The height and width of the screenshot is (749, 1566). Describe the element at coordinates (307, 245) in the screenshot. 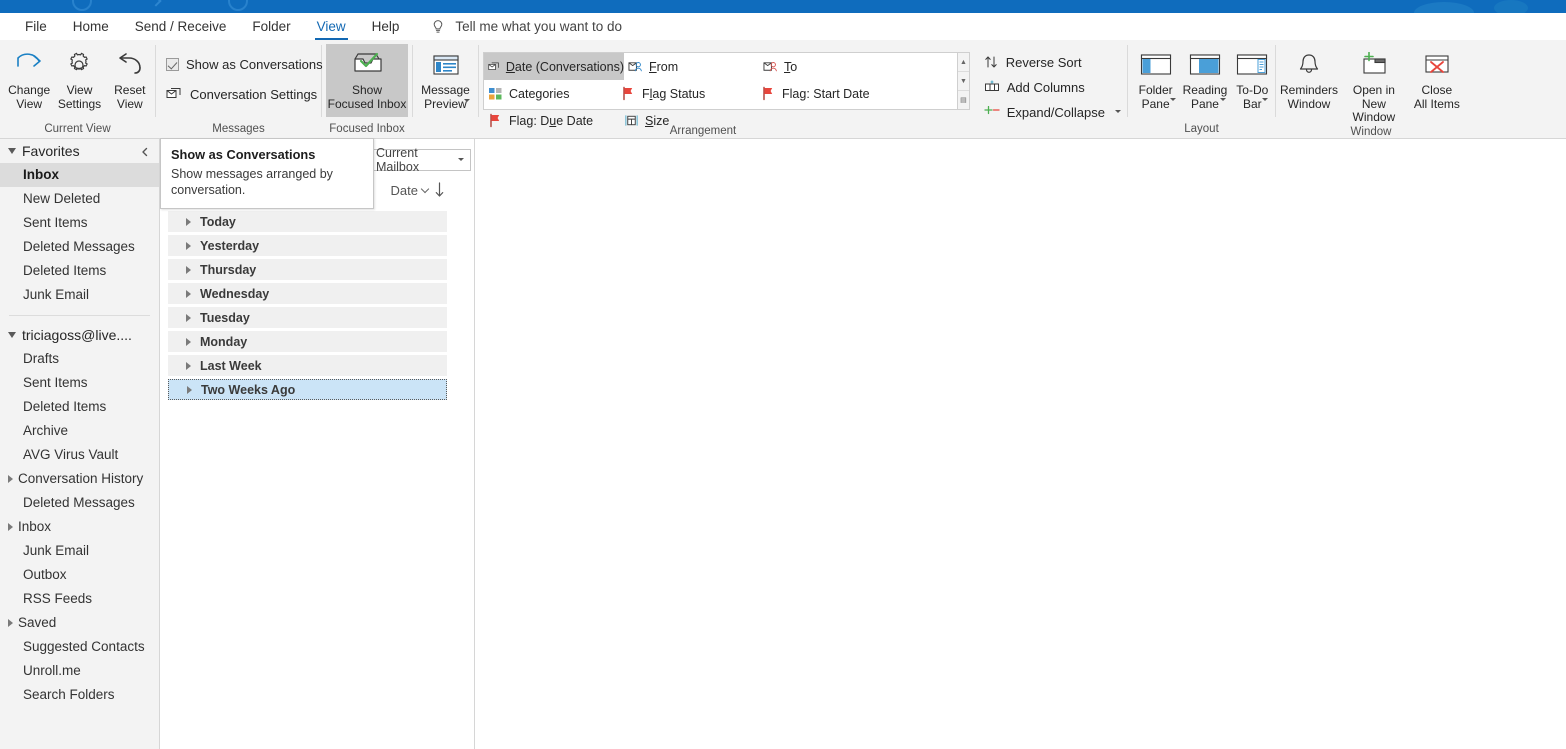

I see `date-group-yesterday: Yesterday` at that location.